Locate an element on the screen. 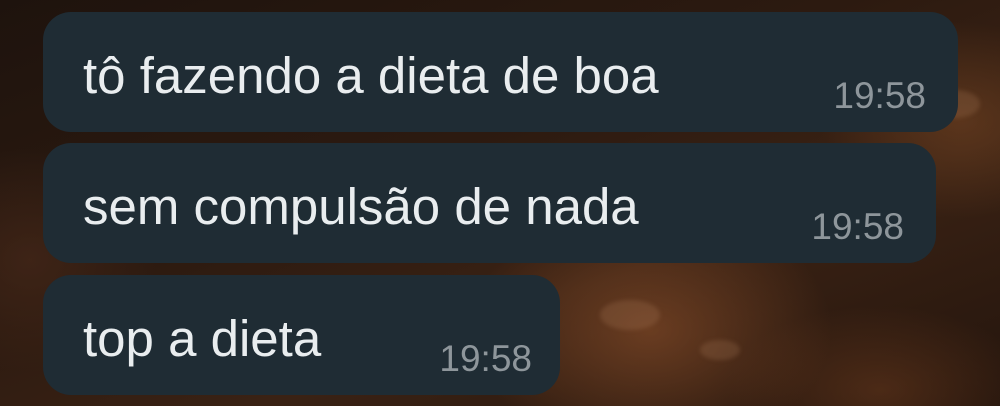 This screenshot has width=1000, height=406. message-text: top a dieta is located at coordinates (202, 338).